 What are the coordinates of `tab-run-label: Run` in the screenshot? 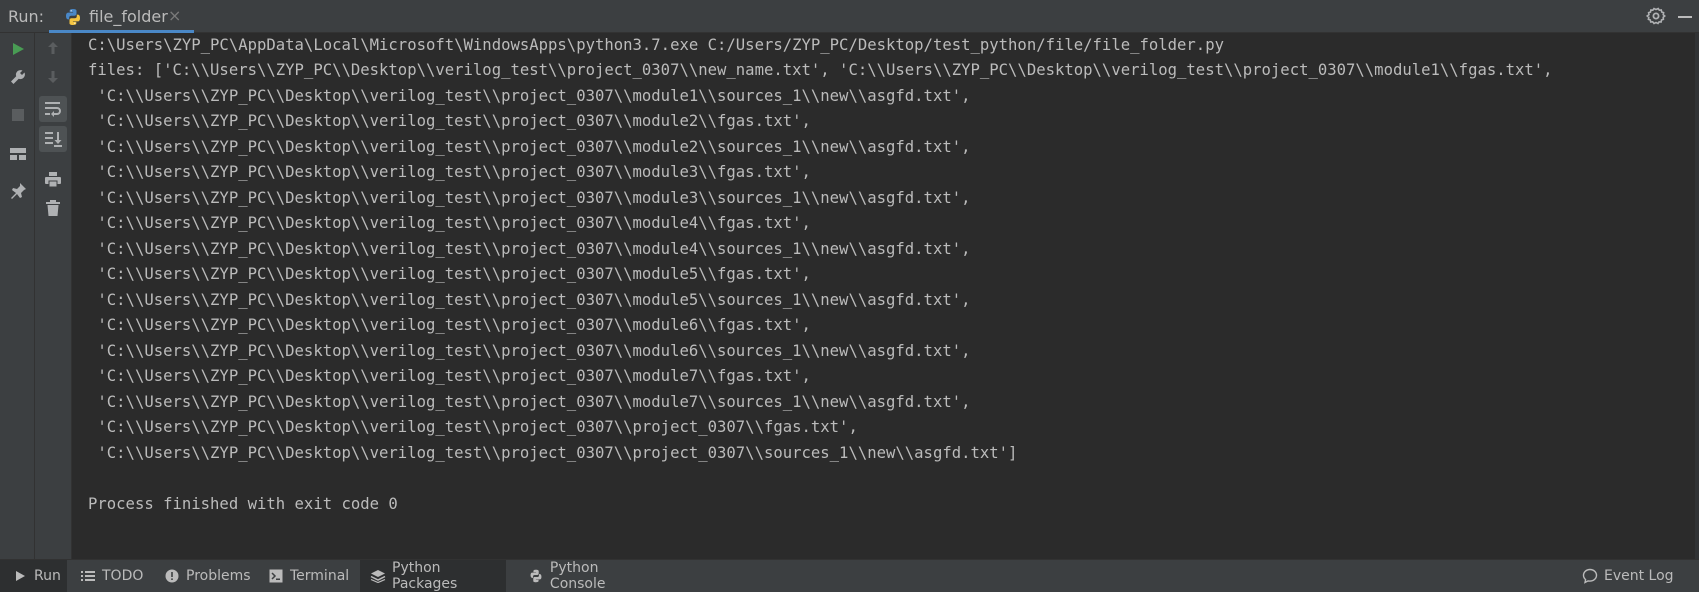 It's located at (47, 576).